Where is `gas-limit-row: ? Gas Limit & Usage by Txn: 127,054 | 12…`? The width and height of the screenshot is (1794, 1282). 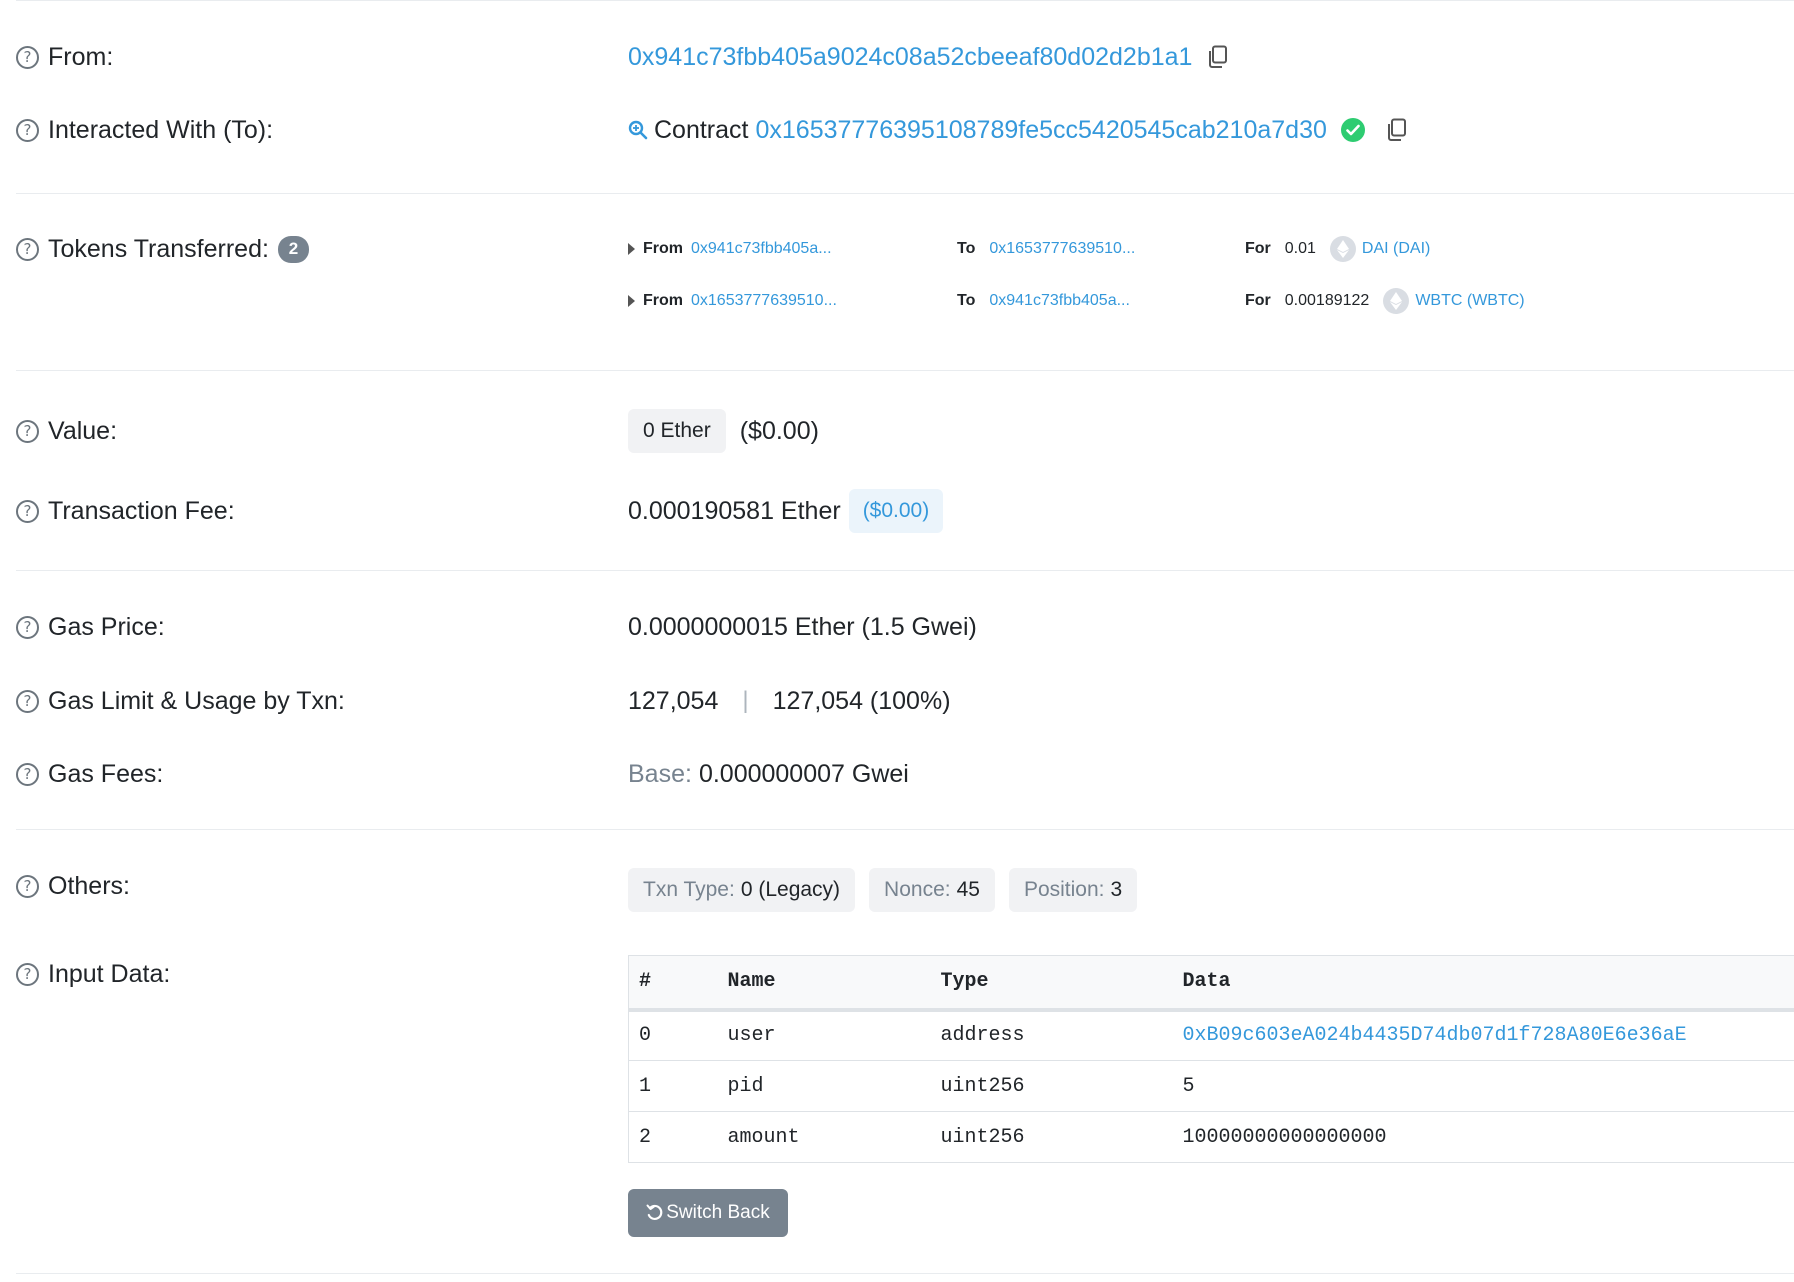
gas-limit-row: ? Gas Limit & Usage by Txn: 127,054 | 12… is located at coordinates (897, 701).